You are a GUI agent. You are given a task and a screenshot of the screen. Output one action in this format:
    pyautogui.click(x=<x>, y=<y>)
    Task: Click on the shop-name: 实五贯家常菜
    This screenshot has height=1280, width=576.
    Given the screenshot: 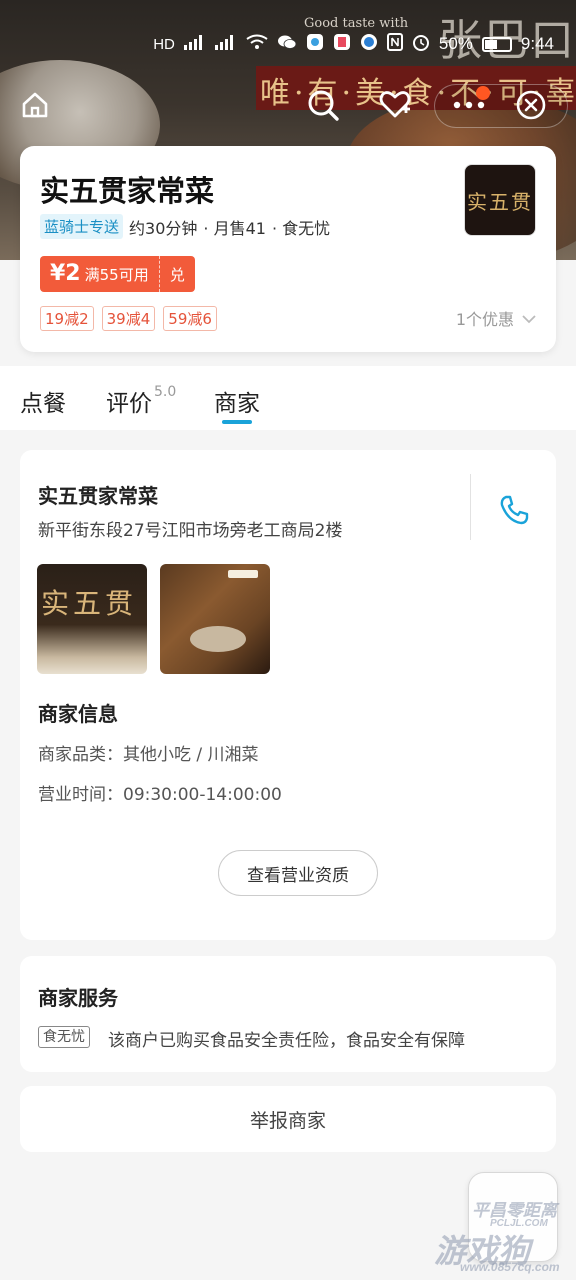 What is the action you would take?
    pyautogui.click(x=127, y=191)
    